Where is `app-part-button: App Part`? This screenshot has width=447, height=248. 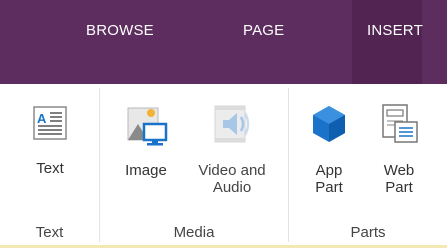
app-part-button: App Part is located at coordinates (329, 149).